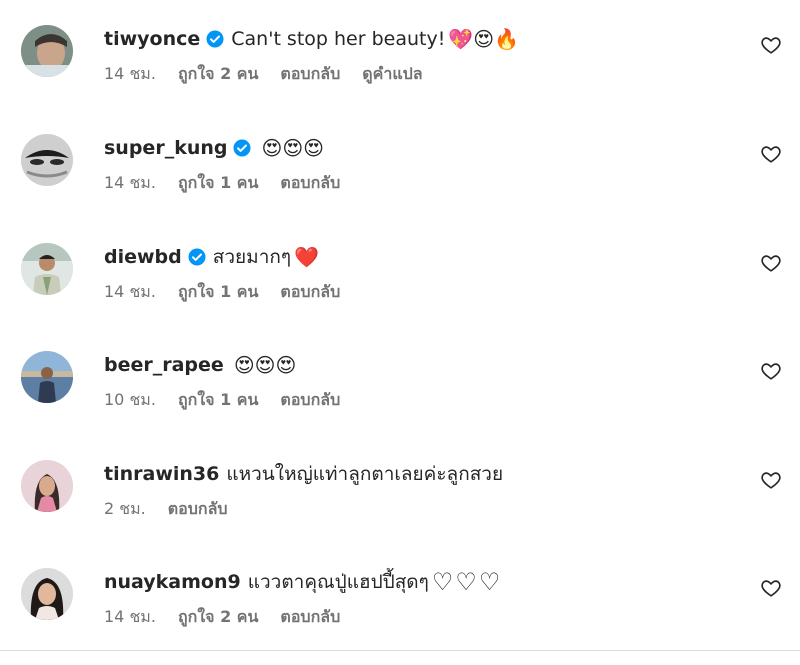  Describe the element at coordinates (143, 257) in the screenshot. I see `comment-username: diewbd` at that location.